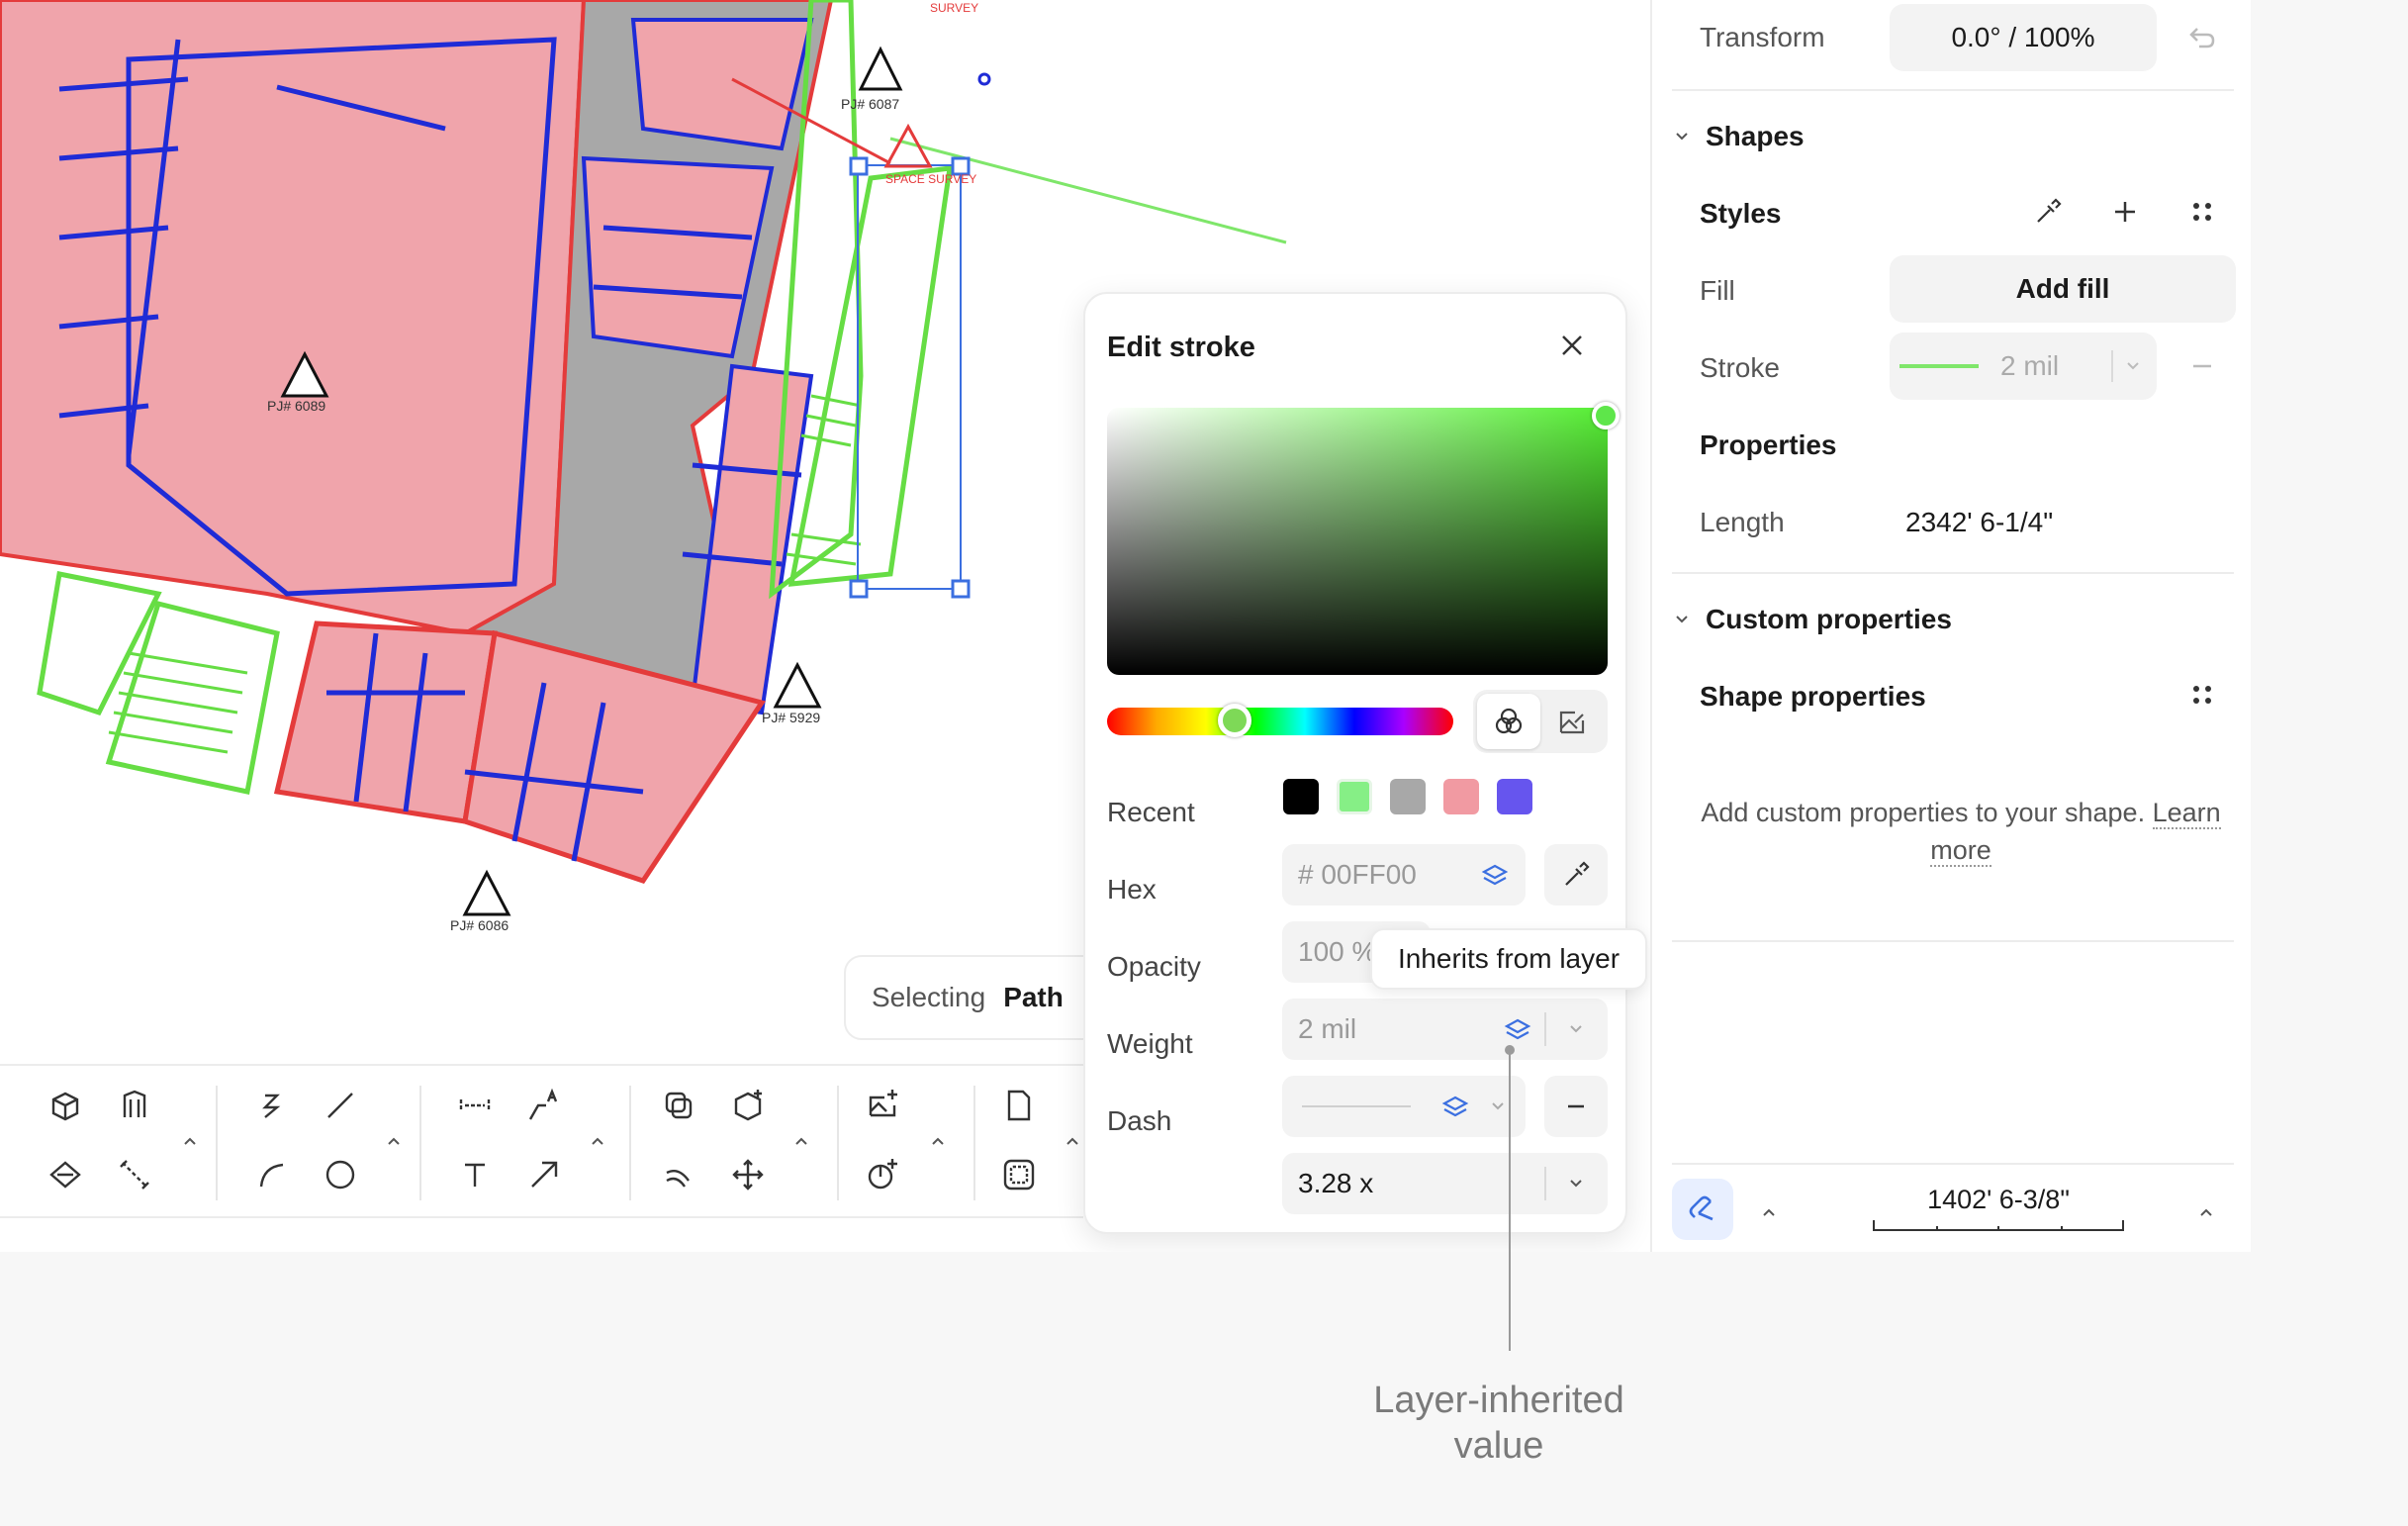 This screenshot has width=2408, height=1526. What do you see at coordinates (683, 1110) in the screenshot?
I see `copy-icon` at bounding box center [683, 1110].